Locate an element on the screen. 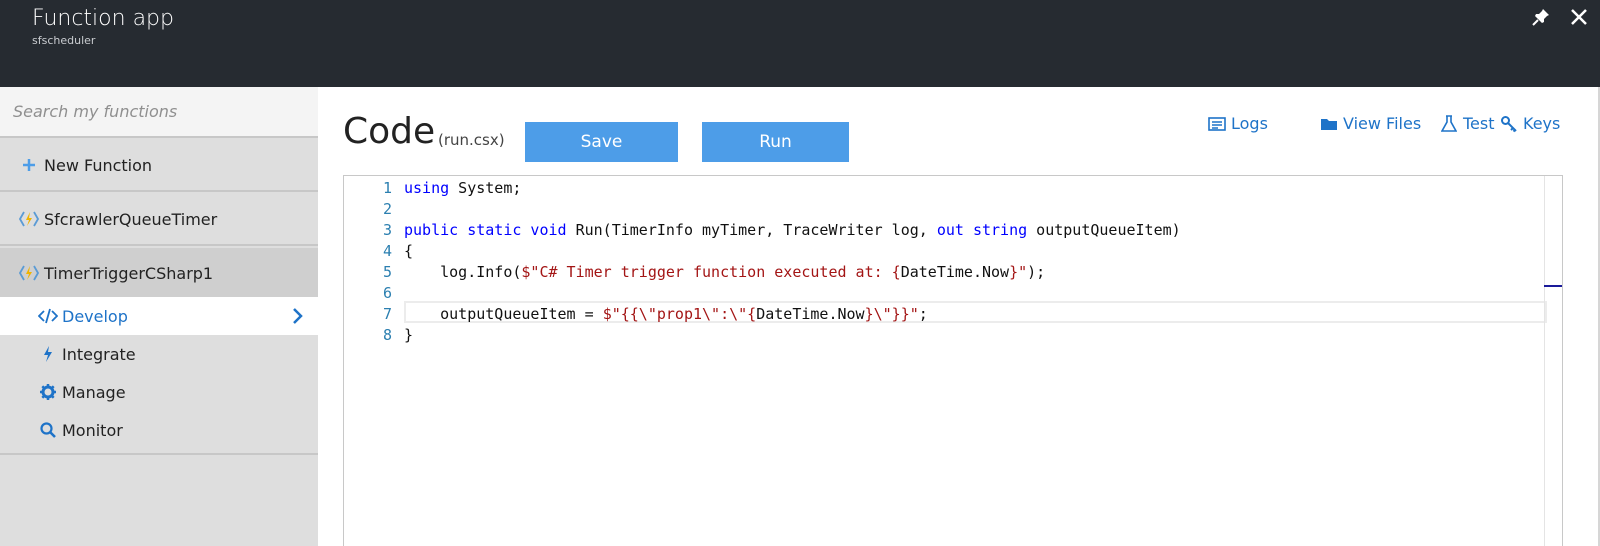  sidebar-item-integrate: Integrate is located at coordinates (159, 354).